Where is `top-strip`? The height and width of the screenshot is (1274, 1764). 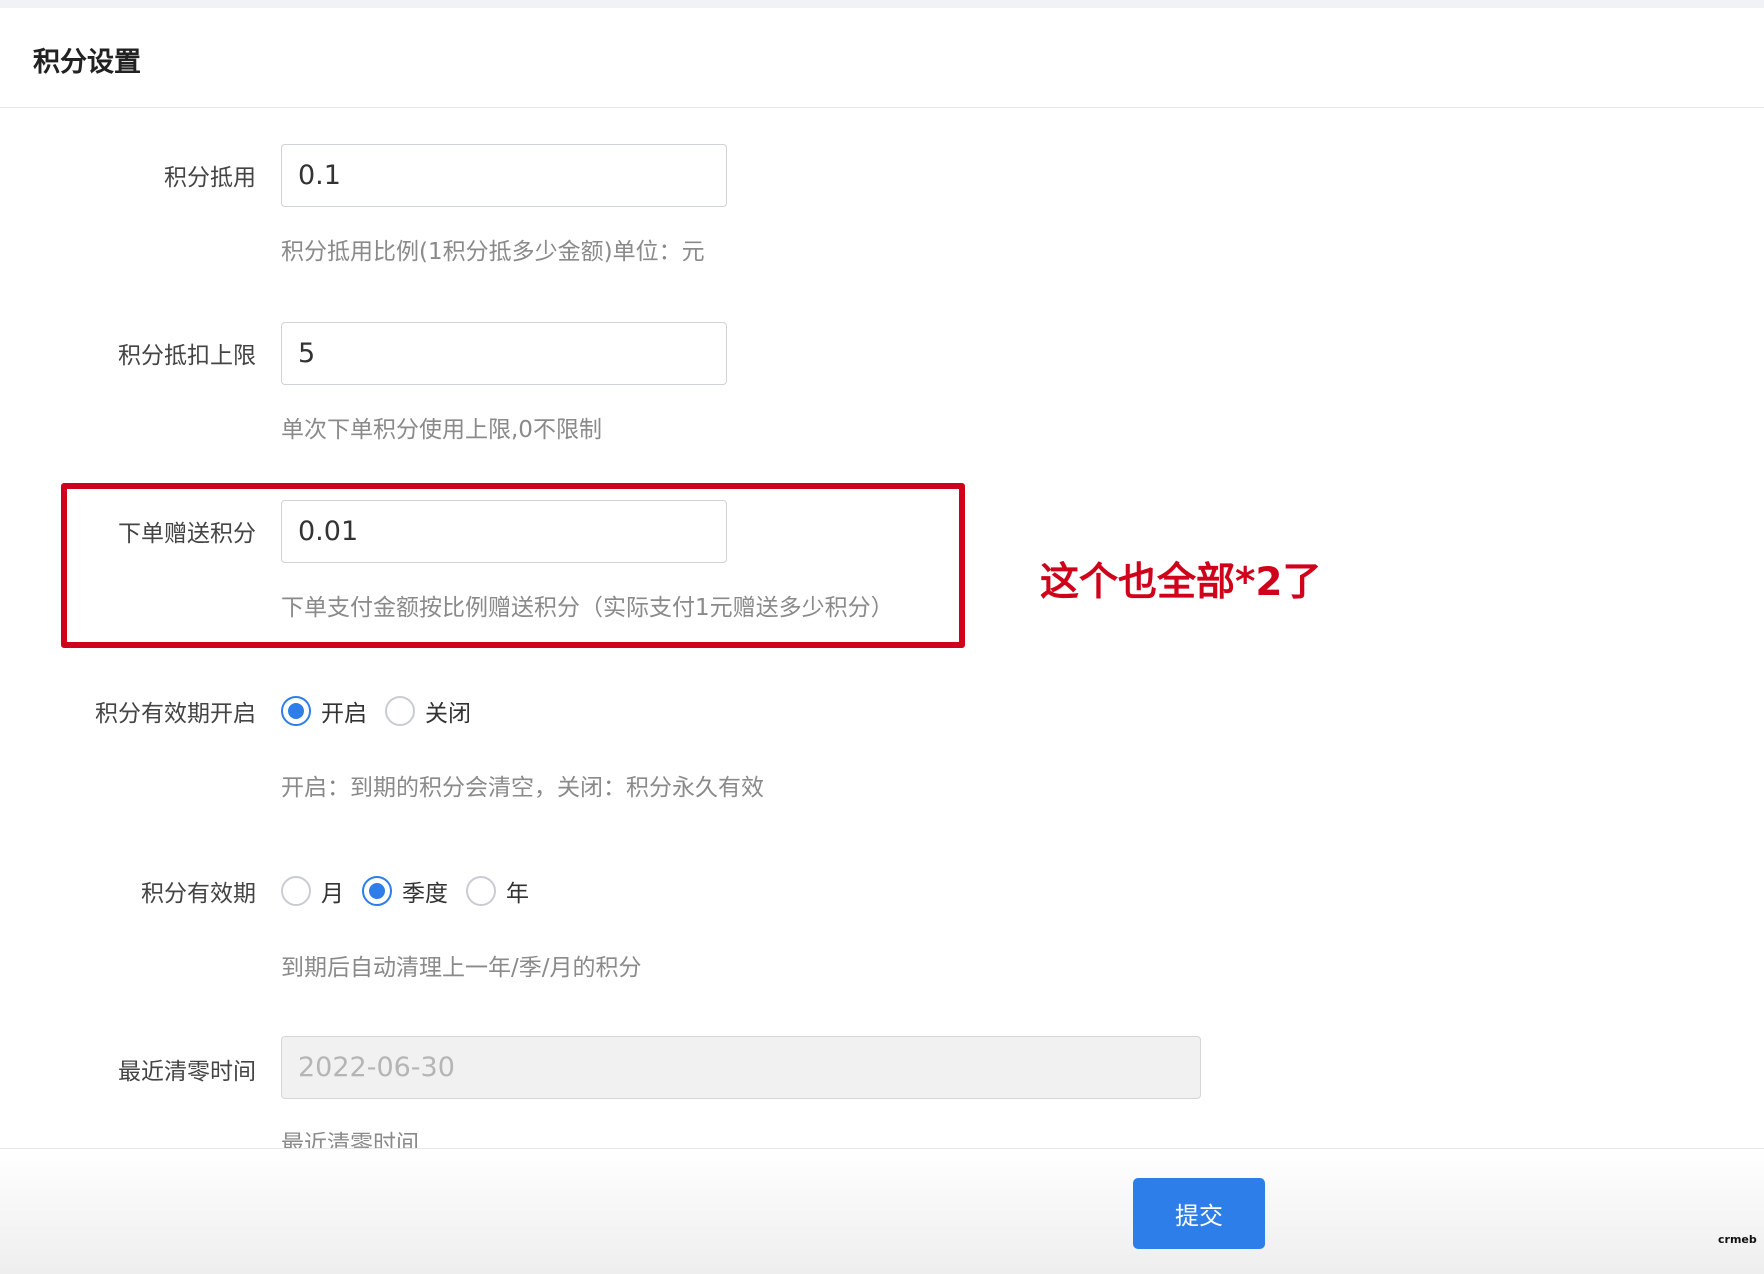 top-strip is located at coordinates (882, 4).